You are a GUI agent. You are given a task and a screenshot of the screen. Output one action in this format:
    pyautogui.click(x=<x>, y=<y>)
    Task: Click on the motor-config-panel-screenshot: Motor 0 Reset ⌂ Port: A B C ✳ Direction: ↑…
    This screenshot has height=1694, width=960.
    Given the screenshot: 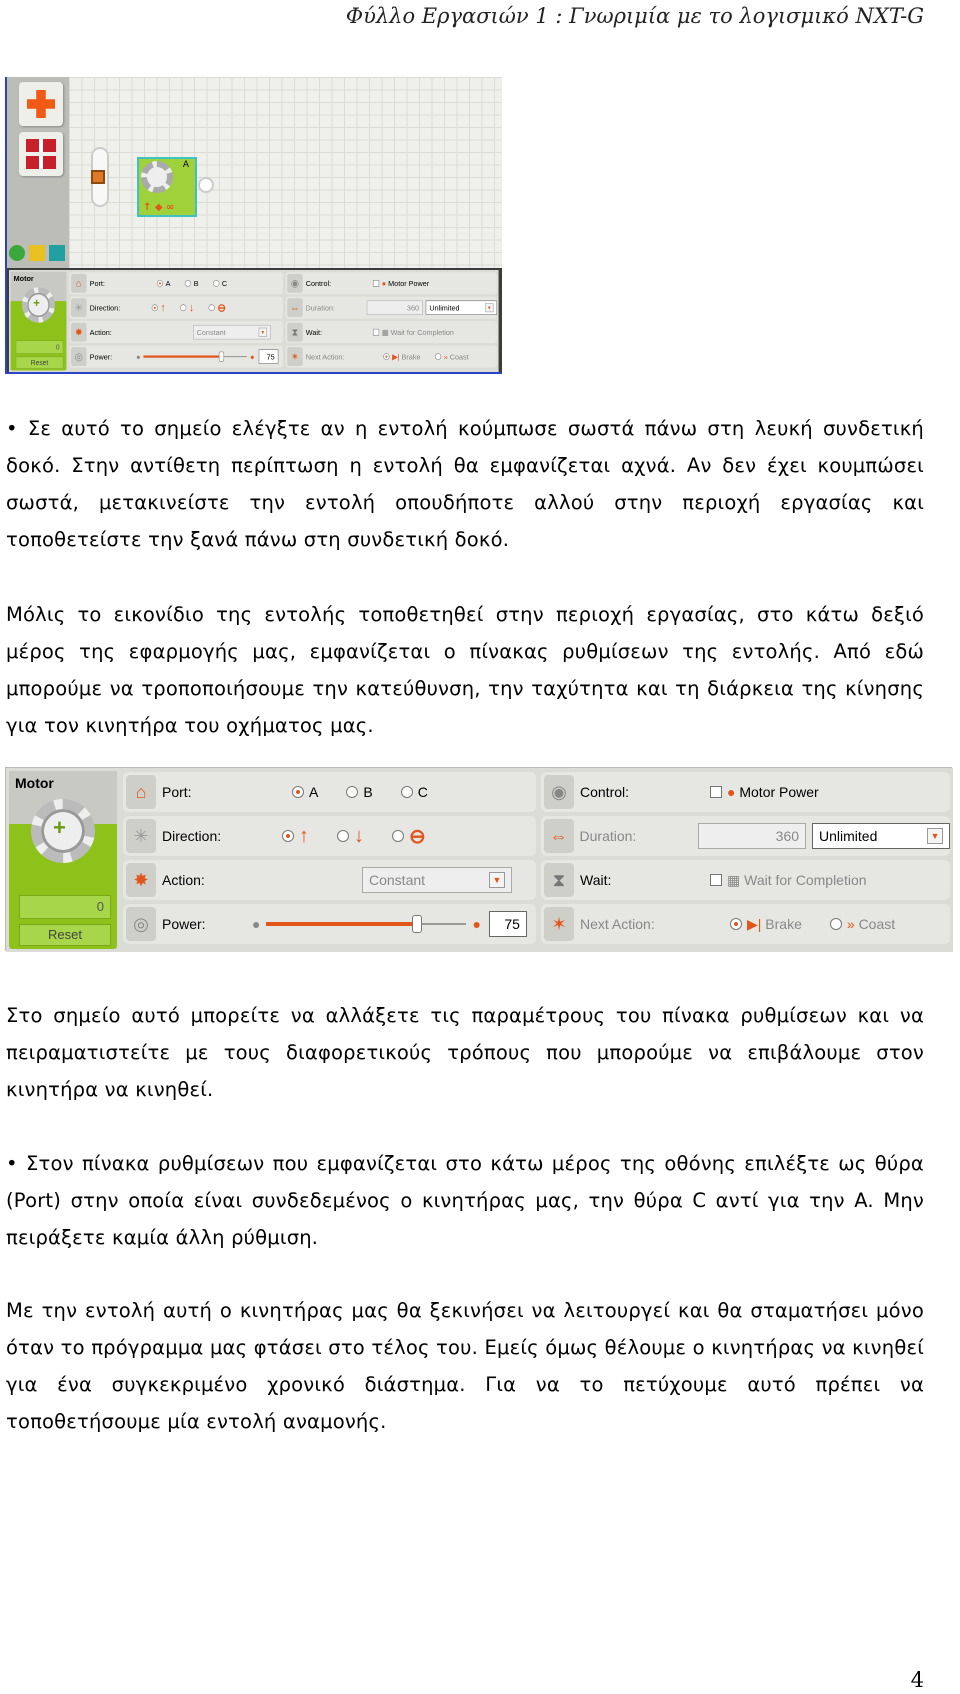 What is the action you would take?
    pyautogui.click(x=479, y=859)
    